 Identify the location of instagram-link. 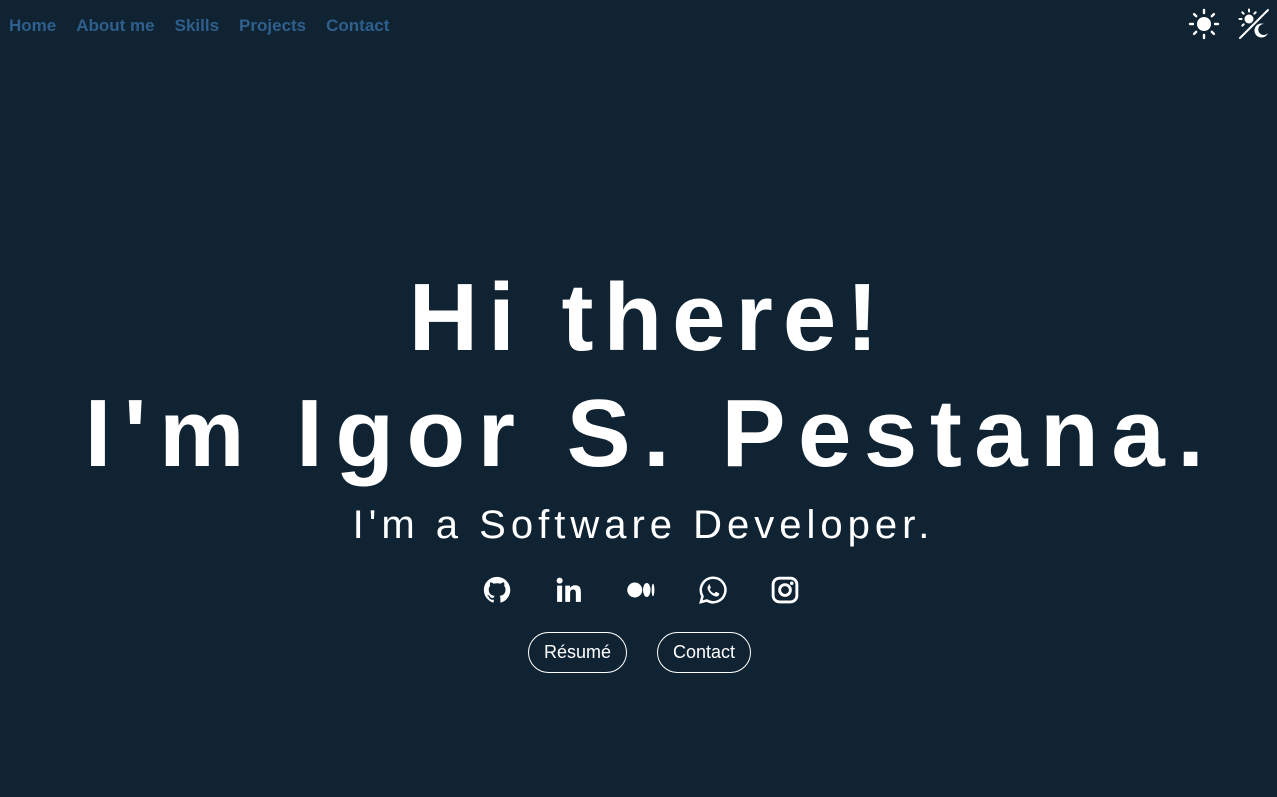
(785, 590).